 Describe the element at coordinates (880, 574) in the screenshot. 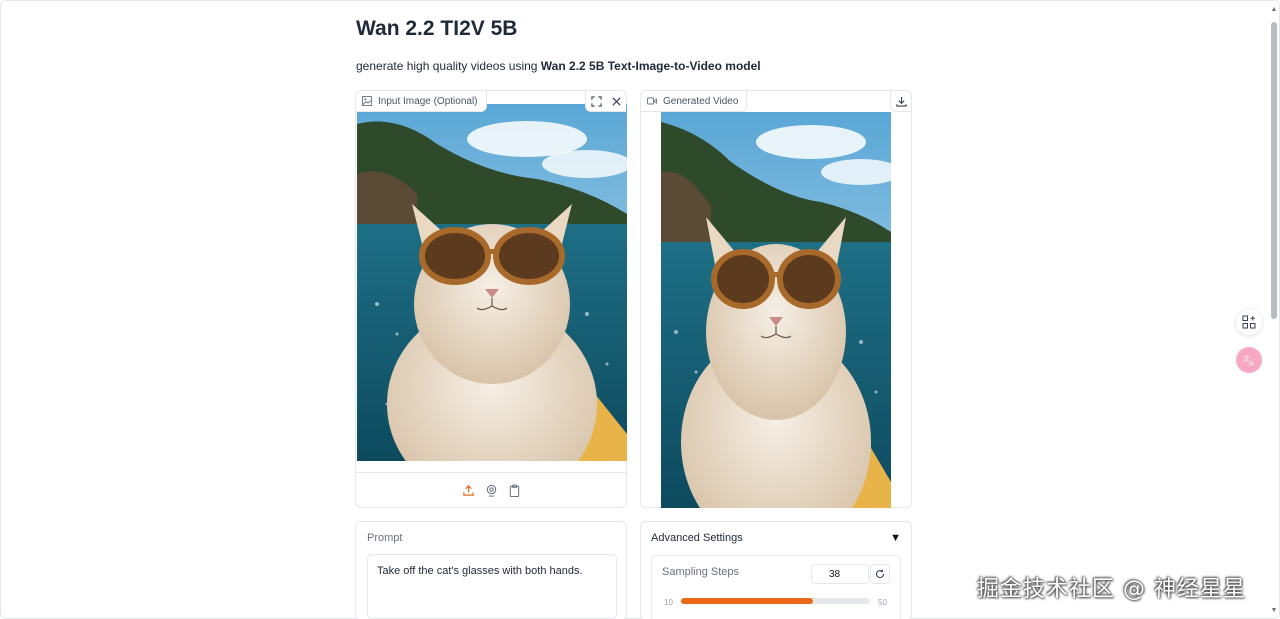

I see `reset-icon` at that location.